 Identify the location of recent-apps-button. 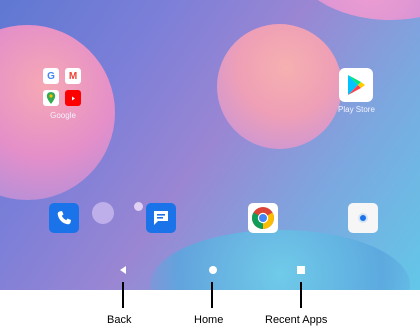
(301, 271).